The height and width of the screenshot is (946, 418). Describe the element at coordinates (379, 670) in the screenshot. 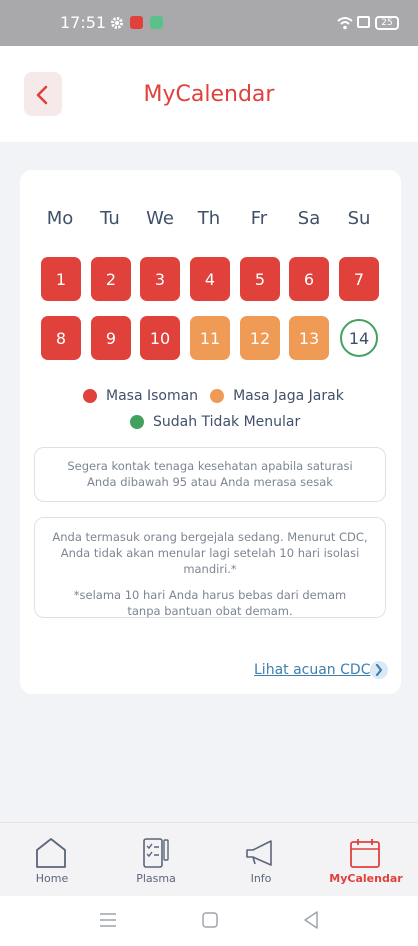

I see `chevron-right-icon` at that location.